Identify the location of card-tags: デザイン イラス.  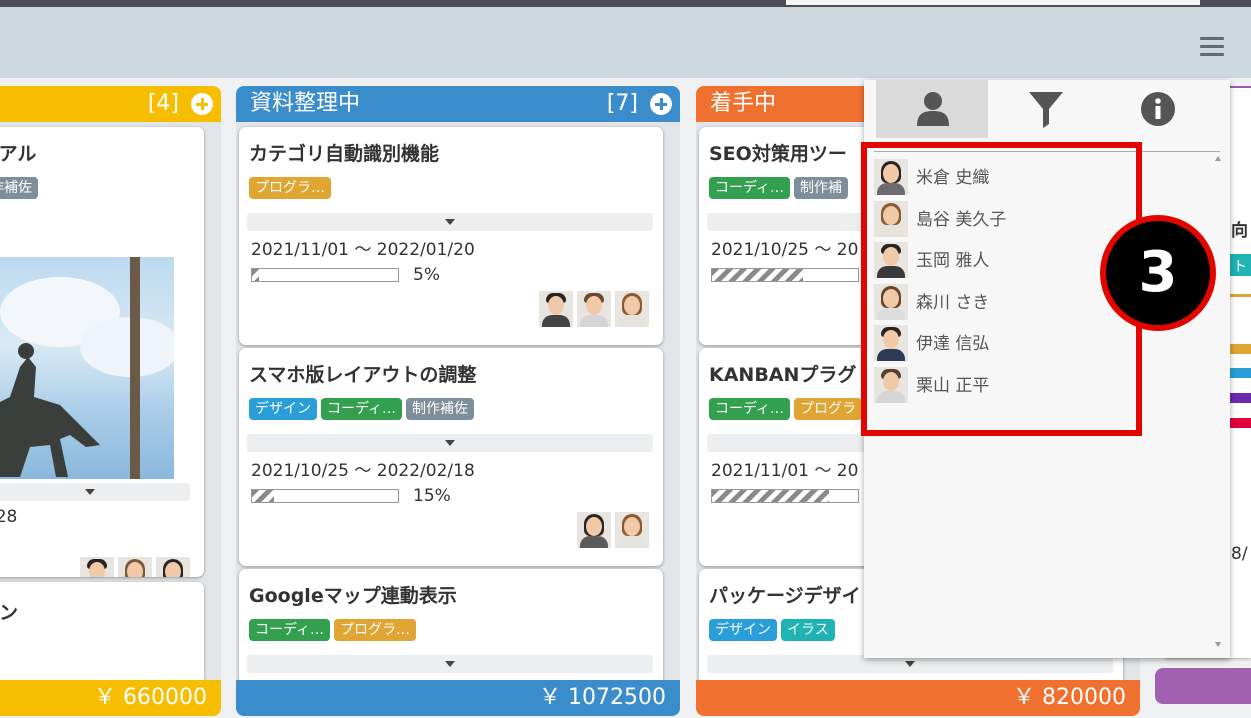
(774, 630).